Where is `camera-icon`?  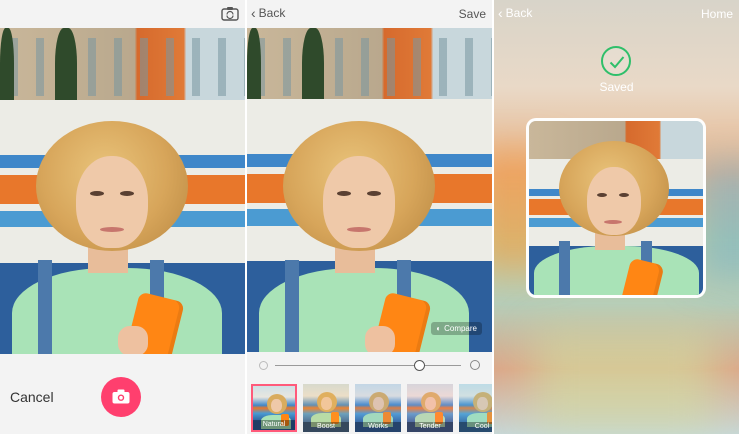 camera-icon is located at coordinates (121, 396).